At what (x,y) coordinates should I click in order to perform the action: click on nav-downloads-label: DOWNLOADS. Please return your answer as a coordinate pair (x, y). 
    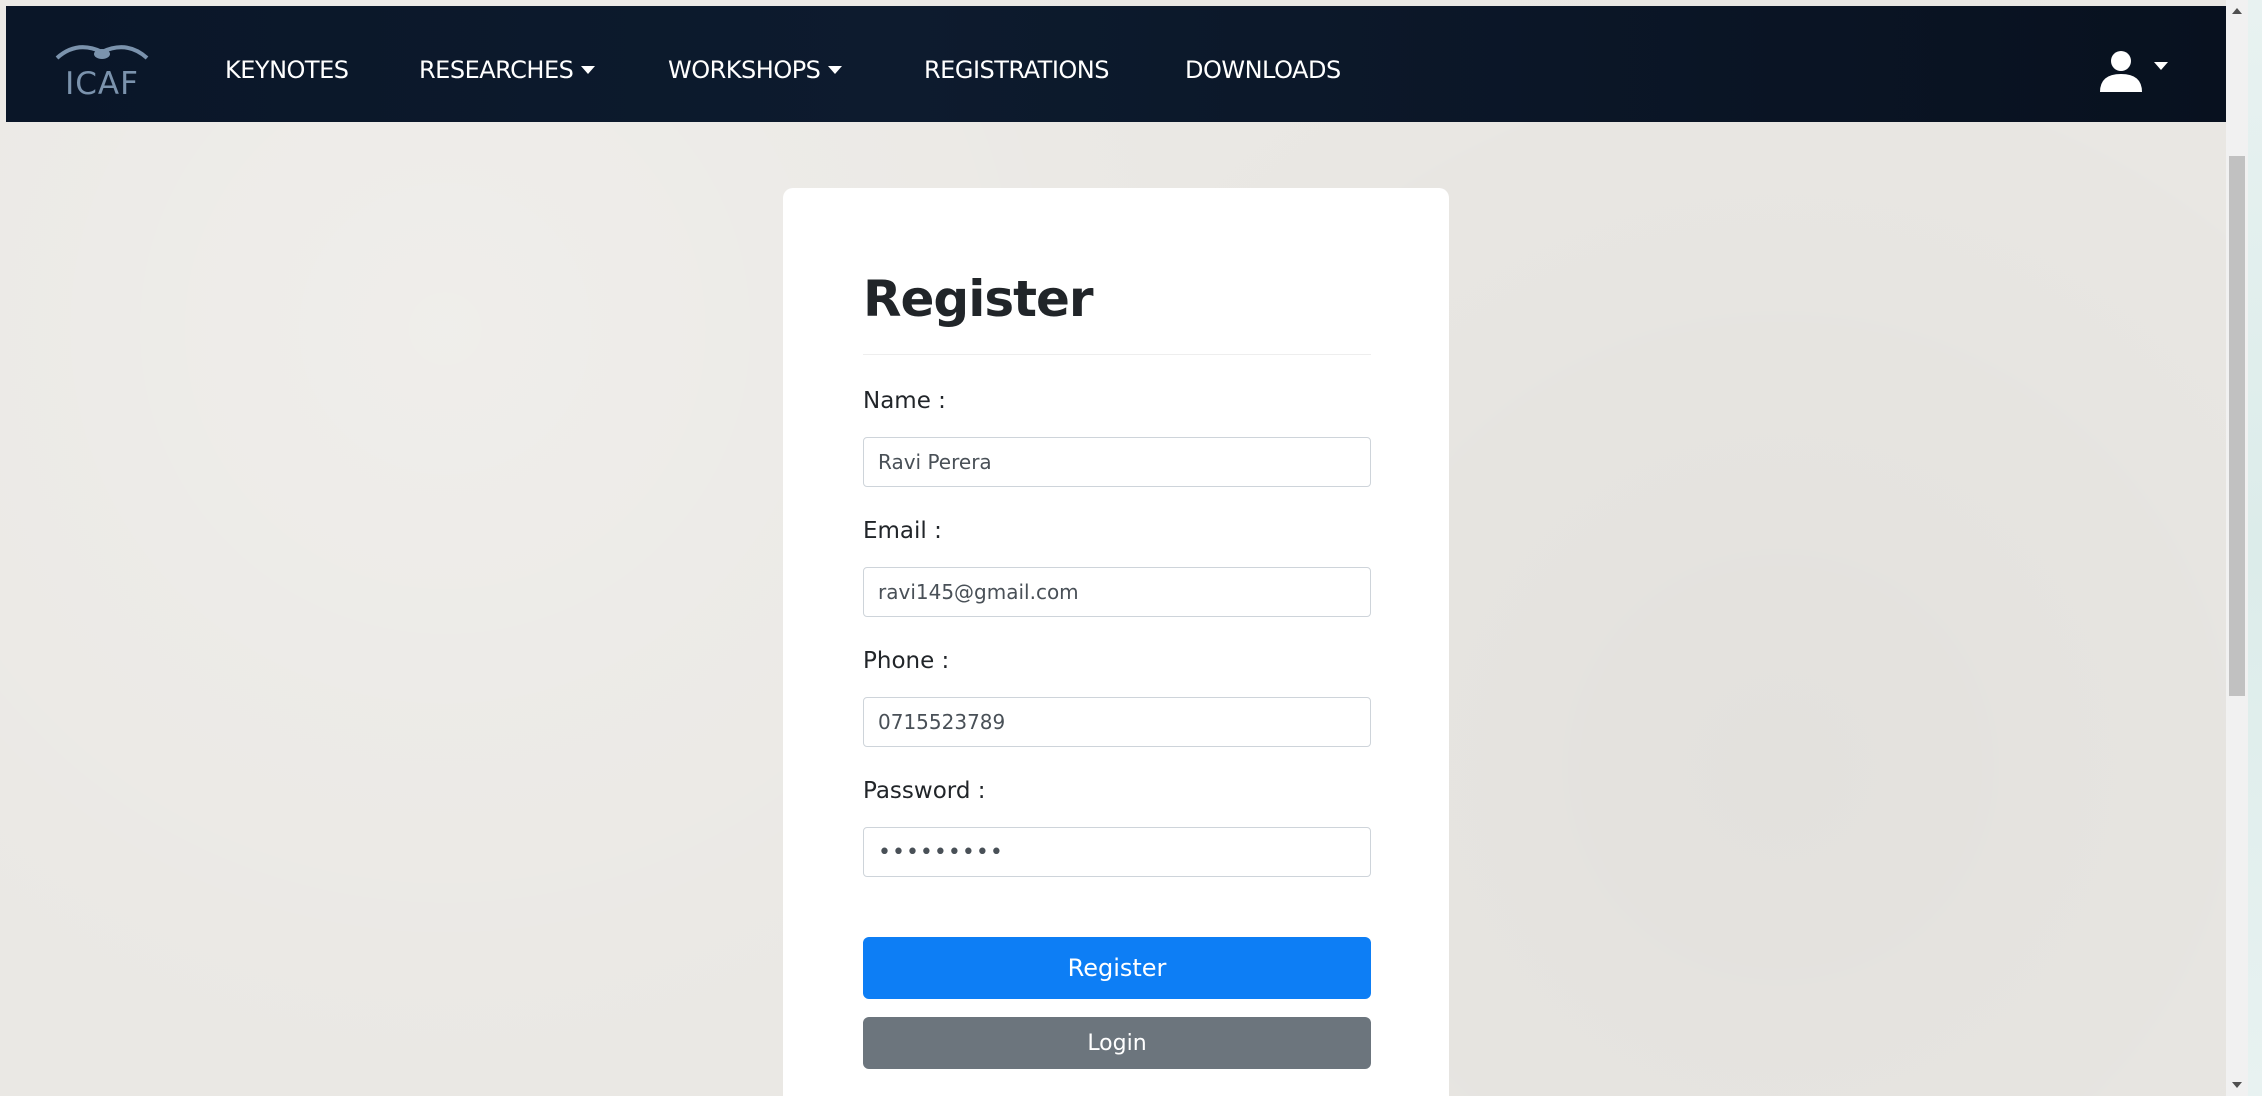
    Looking at the image, I should click on (1263, 70).